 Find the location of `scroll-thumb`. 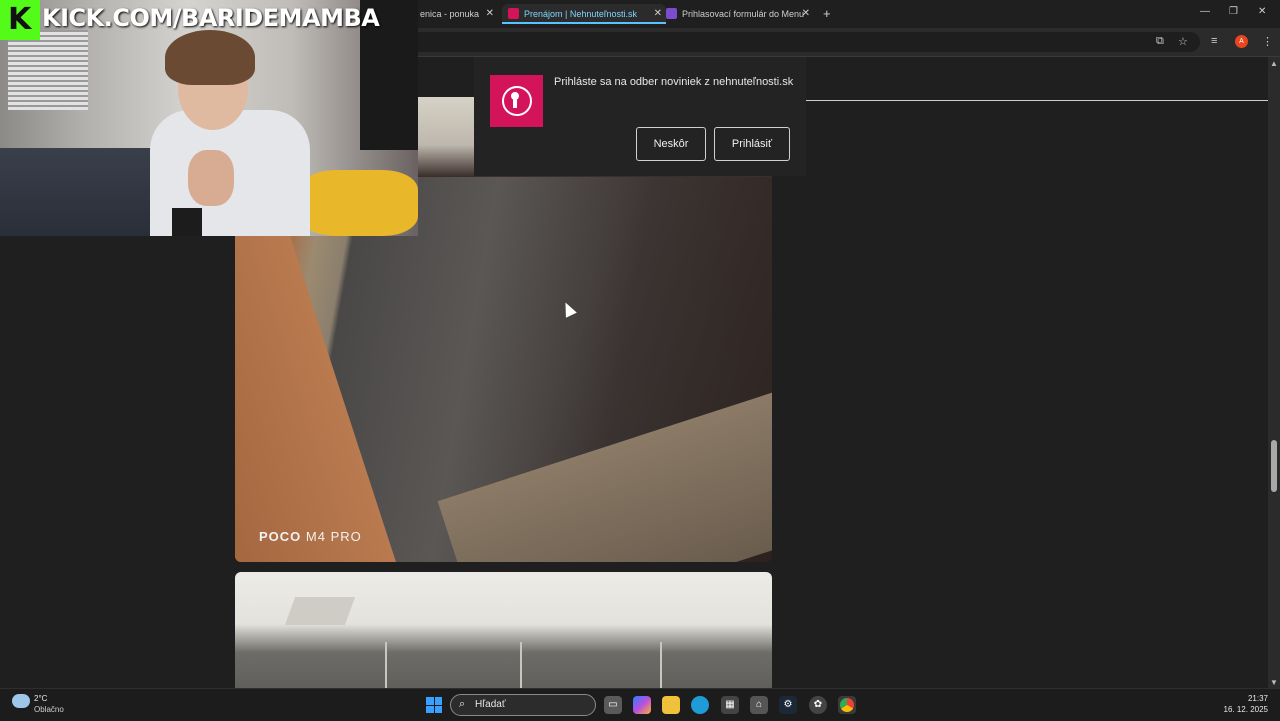

scroll-thumb is located at coordinates (1274, 466).